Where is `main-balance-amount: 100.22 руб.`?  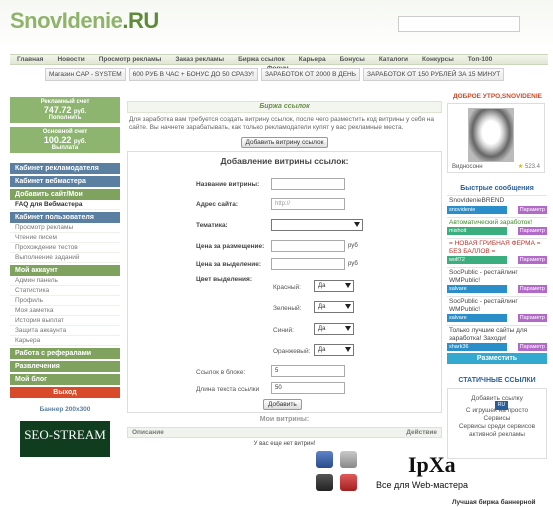
main-balance-amount: 100.22 руб. is located at coordinates (65, 140).